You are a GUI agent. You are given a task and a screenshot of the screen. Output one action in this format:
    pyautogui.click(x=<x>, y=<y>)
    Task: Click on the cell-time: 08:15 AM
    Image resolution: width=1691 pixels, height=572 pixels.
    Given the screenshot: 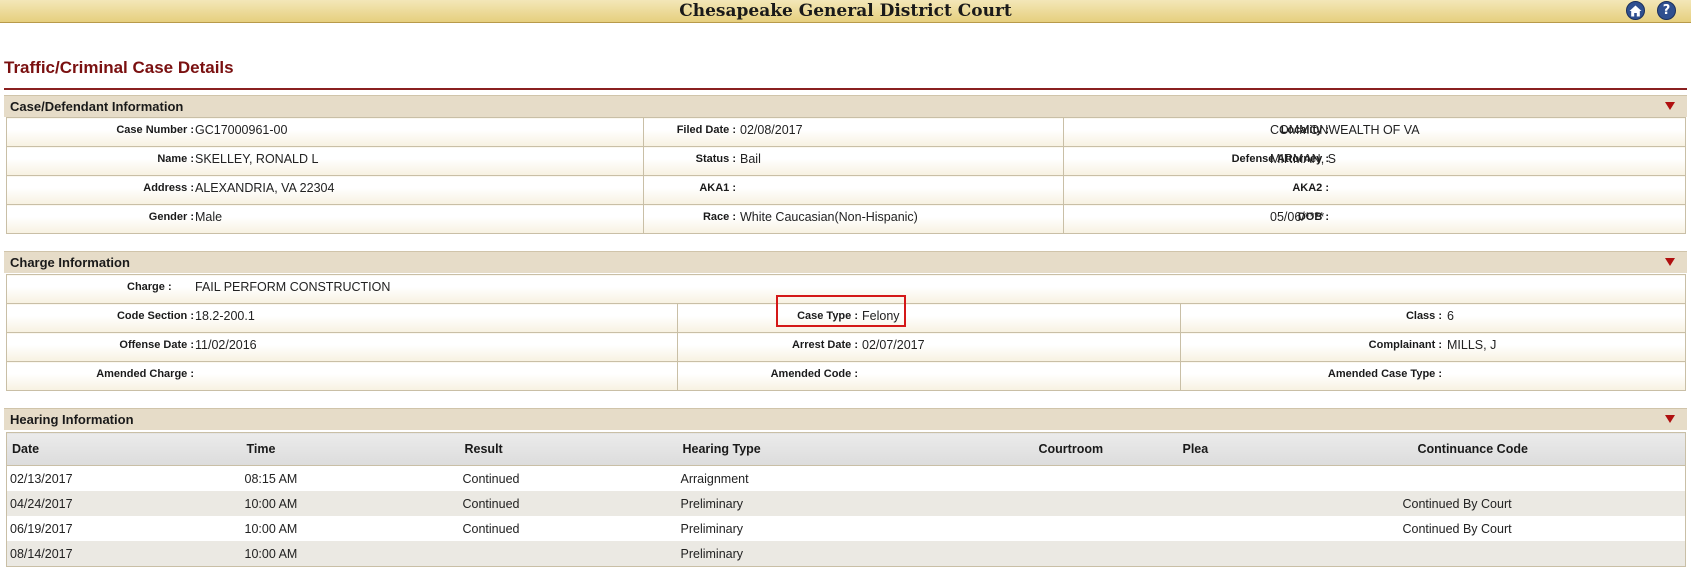 What is the action you would take?
    pyautogui.click(x=350, y=478)
    